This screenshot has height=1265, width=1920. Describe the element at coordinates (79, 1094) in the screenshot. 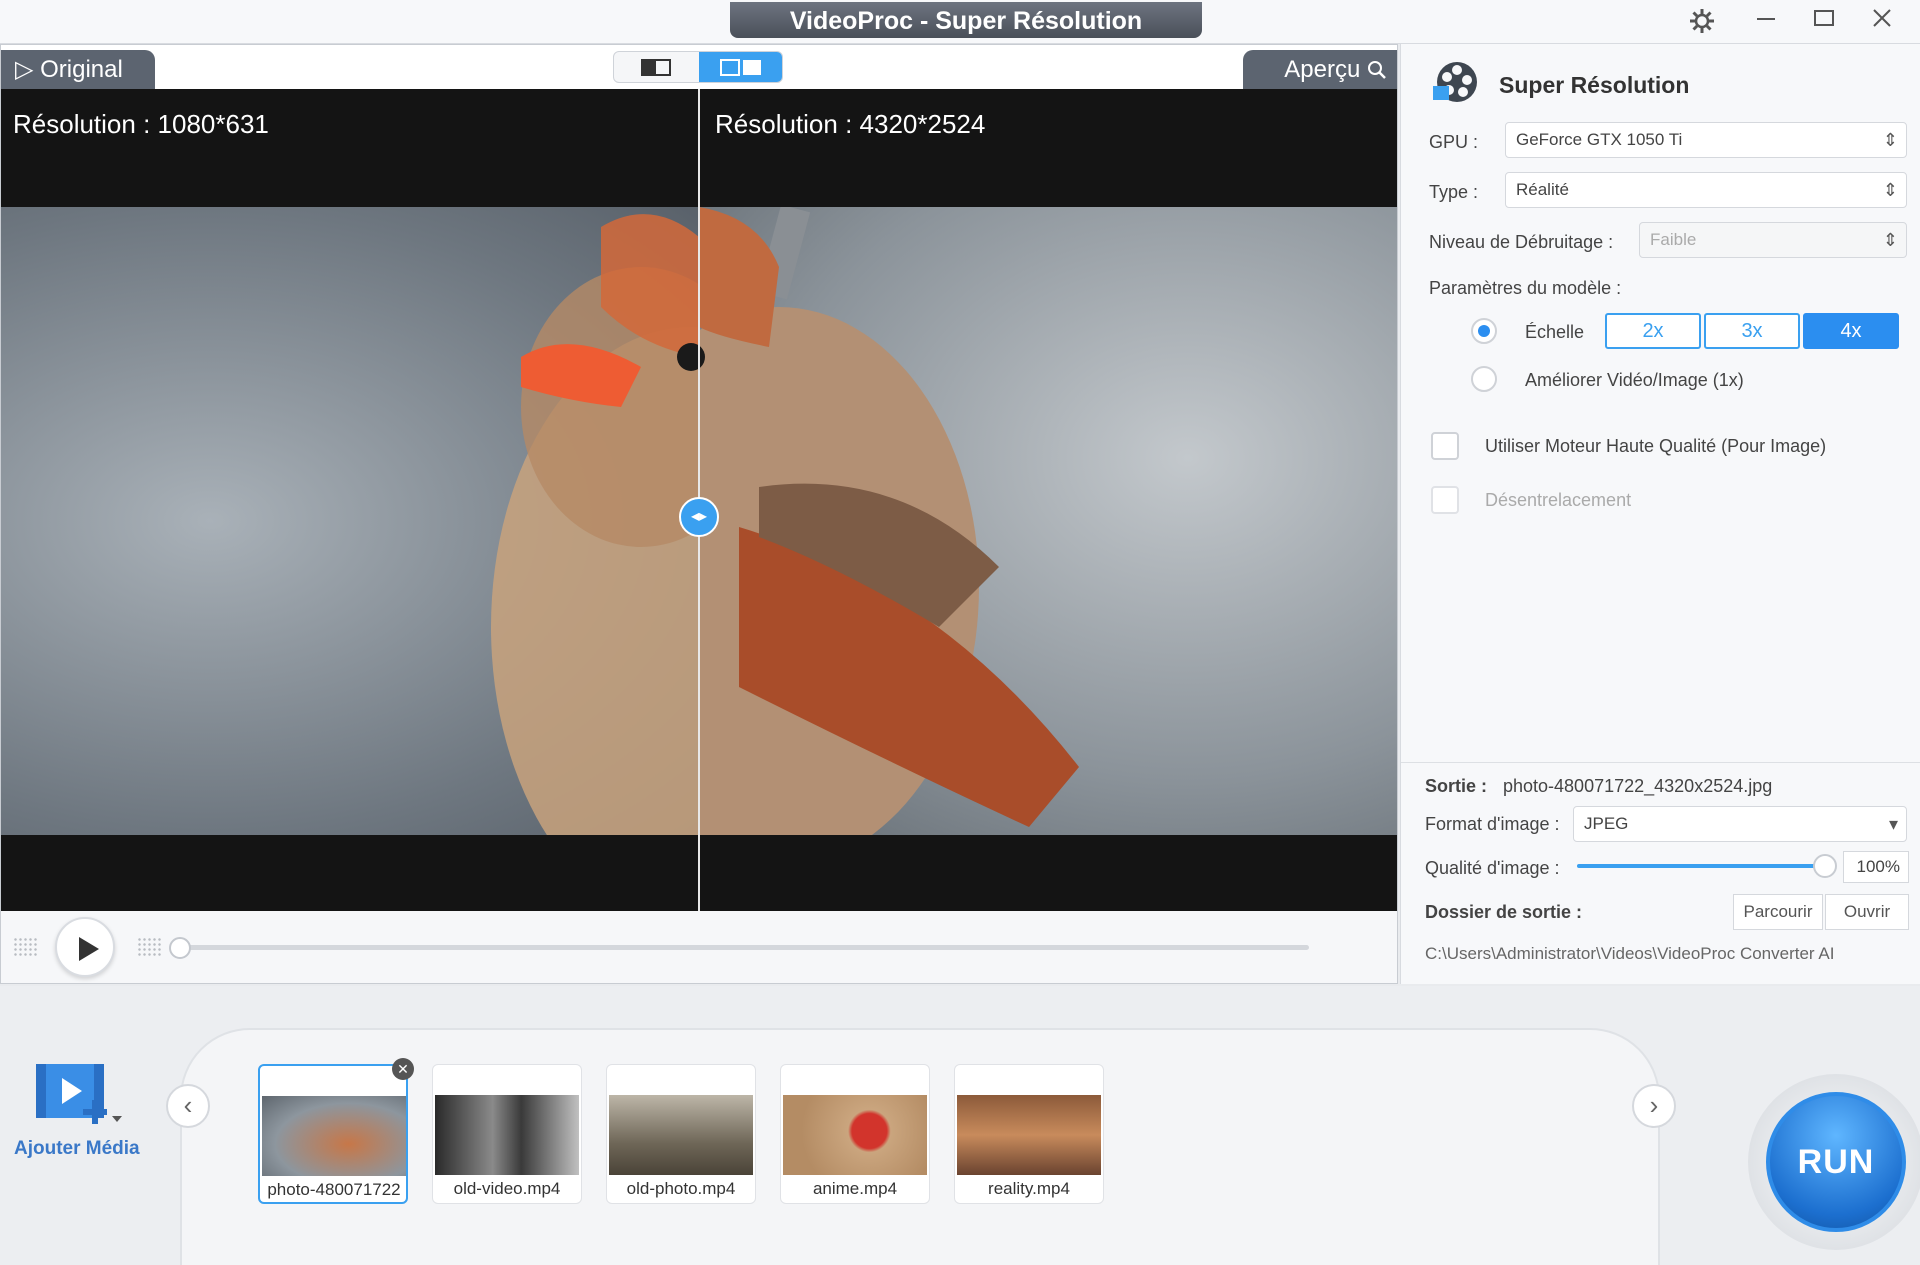

I see `add-video-icon` at that location.